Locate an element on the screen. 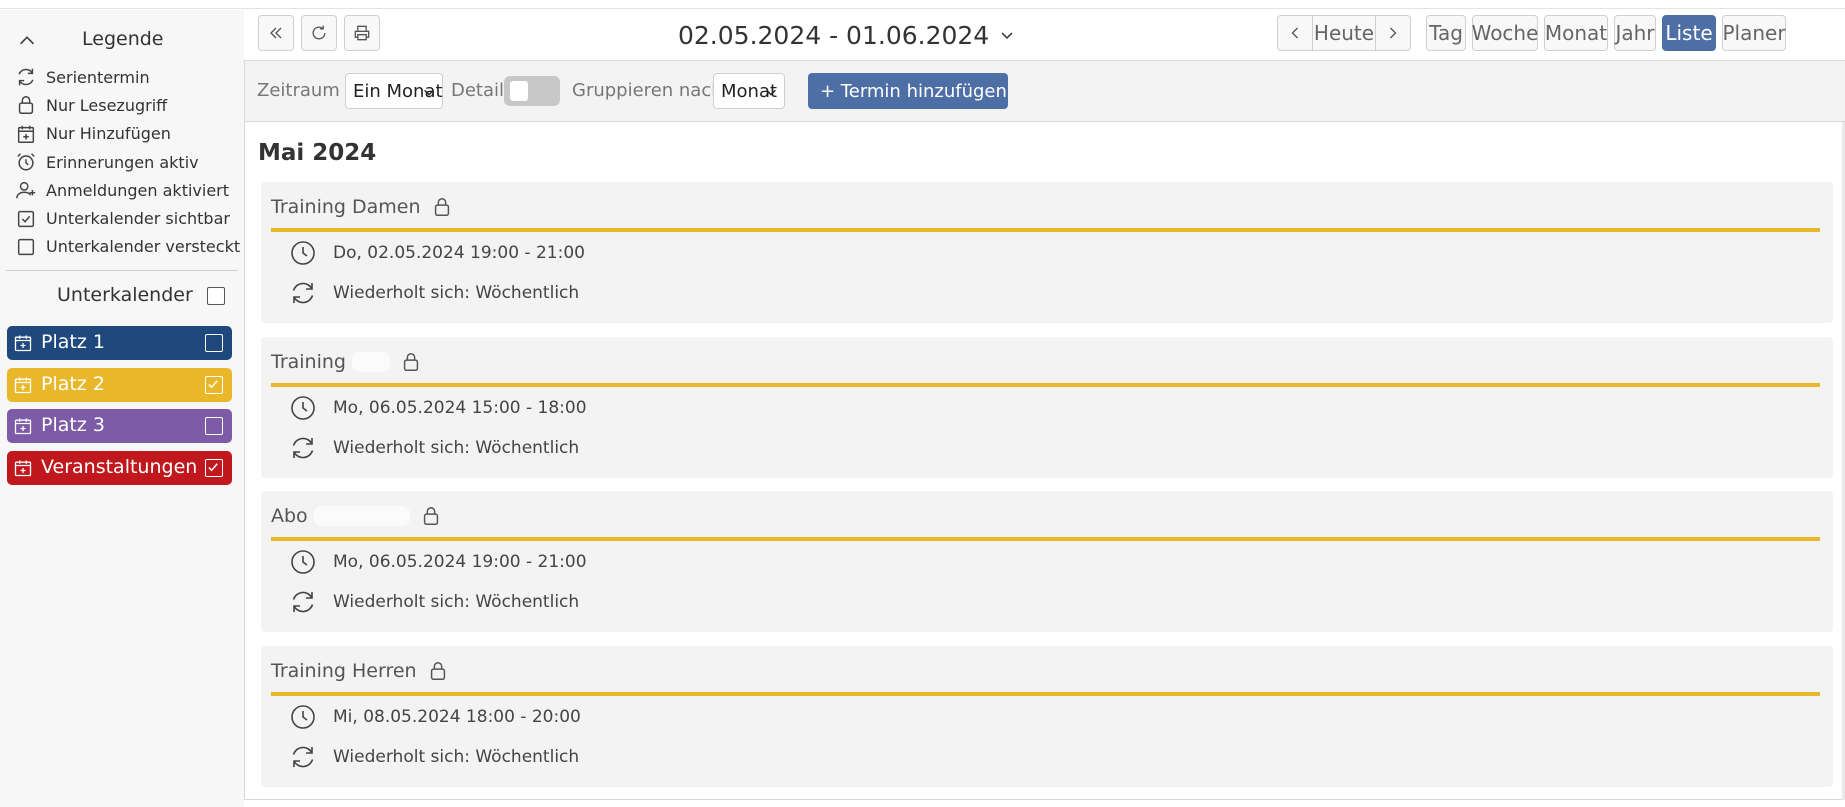 The height and width of the screenshot is (807, 1845). subcalendar-all-checkbox is located at coordinates (216, 296).